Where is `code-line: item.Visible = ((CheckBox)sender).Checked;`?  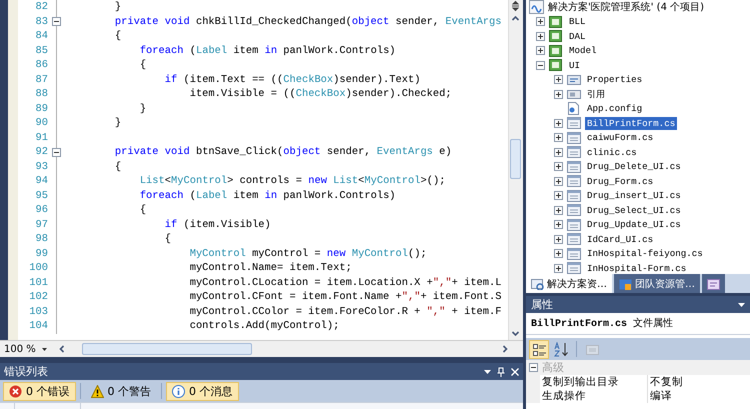 code-line: item.Visible = ((CheckBox)sender).Checked; is located at coordinates (320, 94).